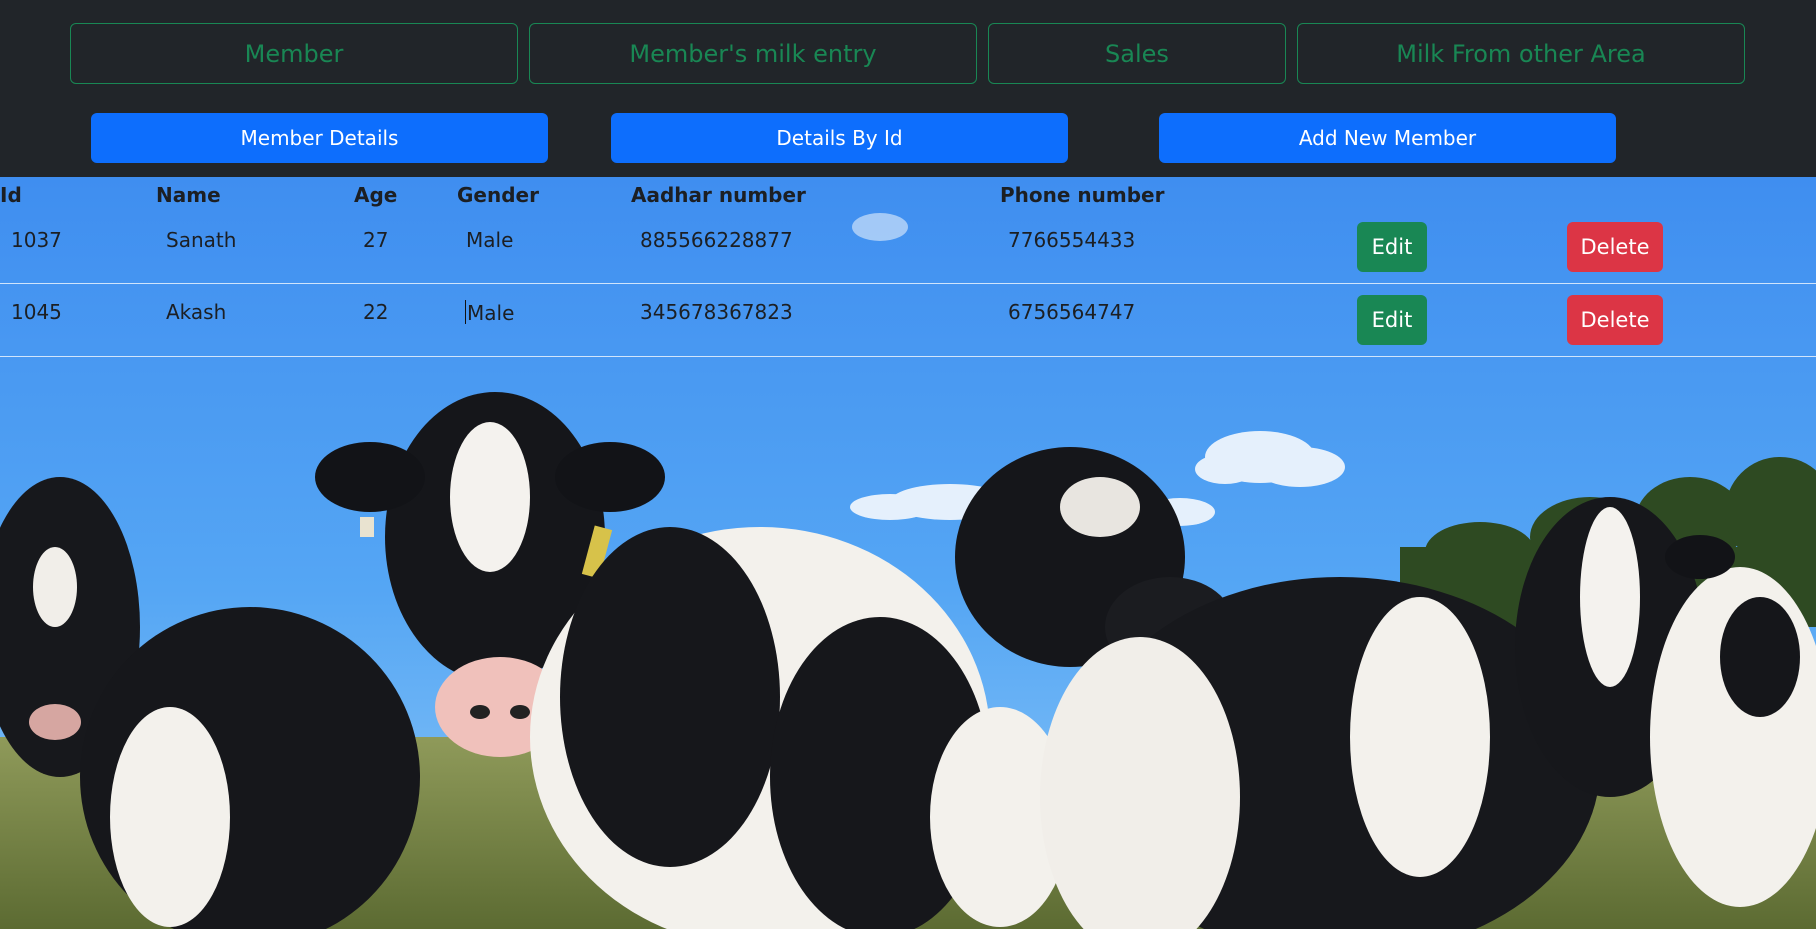  Describe the element at coordinates (498, 195) in the screenshot. I see `header-gender: Gender` at that location.